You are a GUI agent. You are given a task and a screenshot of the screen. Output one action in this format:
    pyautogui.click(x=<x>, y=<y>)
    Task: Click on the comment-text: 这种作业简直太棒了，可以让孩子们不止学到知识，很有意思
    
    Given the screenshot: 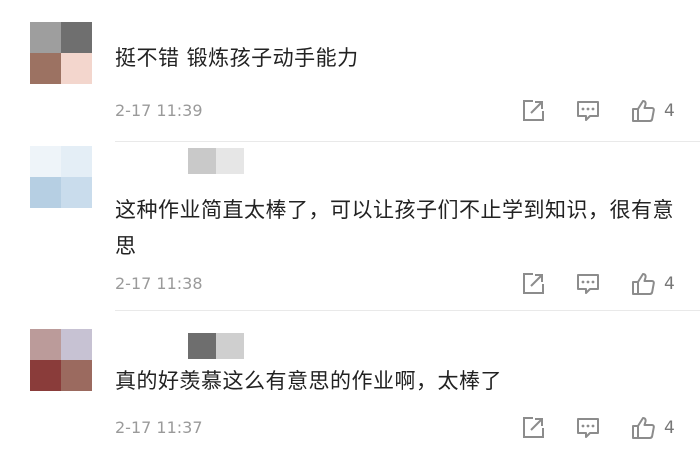 What is the action you would take?
    pyautogui.click(x=394, y=228)
    